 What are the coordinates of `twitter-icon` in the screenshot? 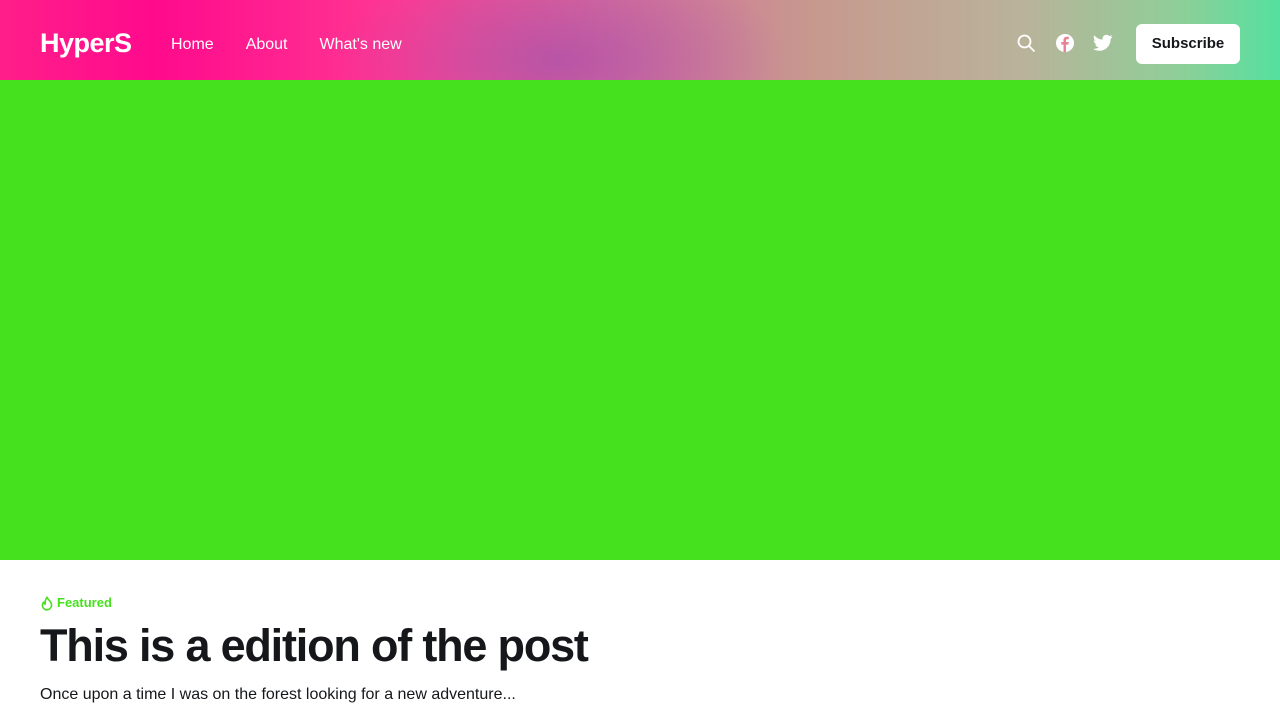 It's located at (1103, 43).